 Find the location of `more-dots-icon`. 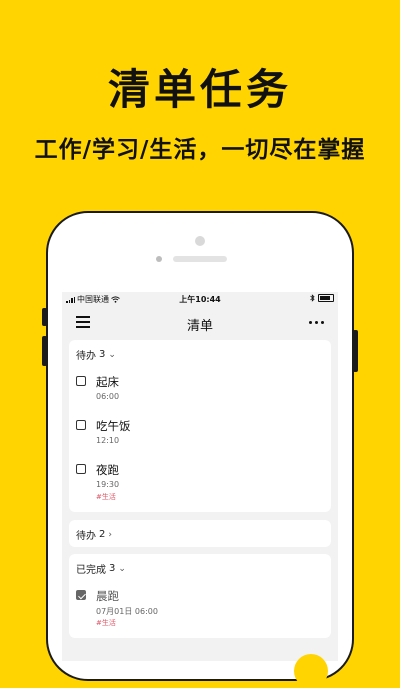

more-dots-icon is located at coordinates (316, 322).